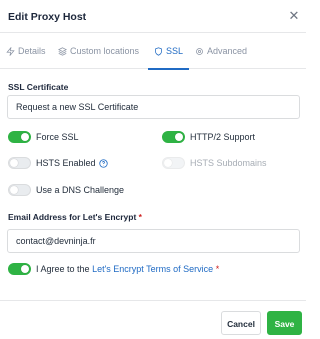 Image resolution: width=320 pixels, height=339 pixels. Describe the element at coordinates (227, 51) in the screenshot. I see `tab-advanced-label: Advanced` at that location.